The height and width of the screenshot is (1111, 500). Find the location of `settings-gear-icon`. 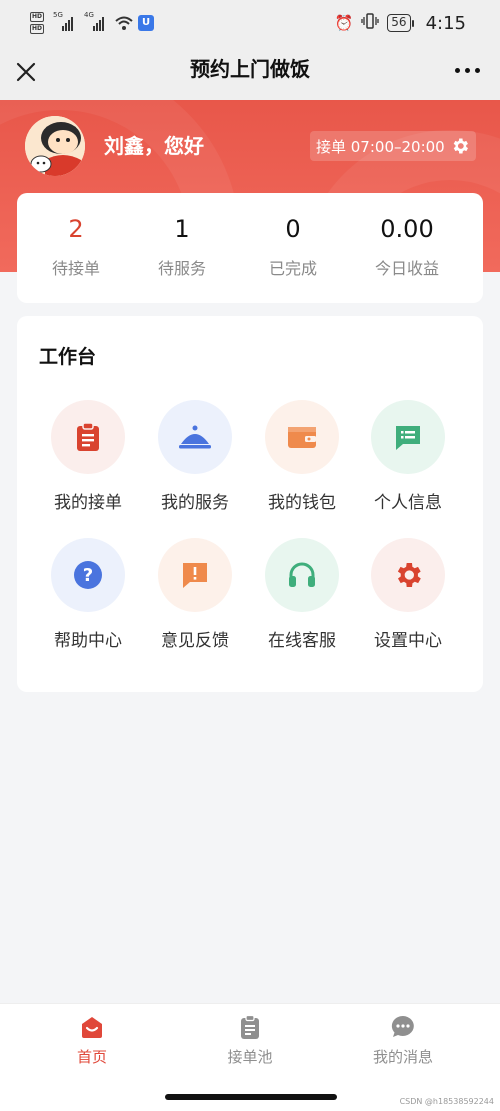

settings-gear-icon is located at coordinates (408, 575).